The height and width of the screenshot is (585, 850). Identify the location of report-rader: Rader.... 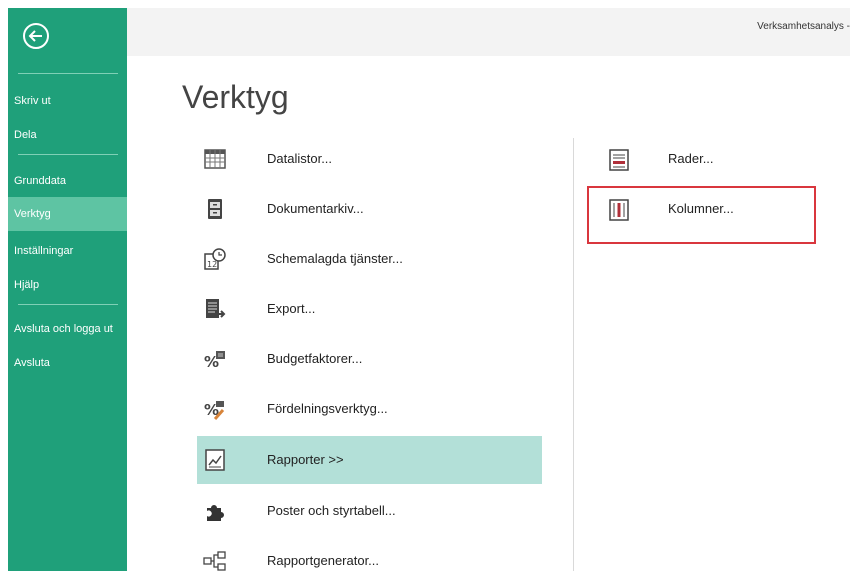
(709, 160).